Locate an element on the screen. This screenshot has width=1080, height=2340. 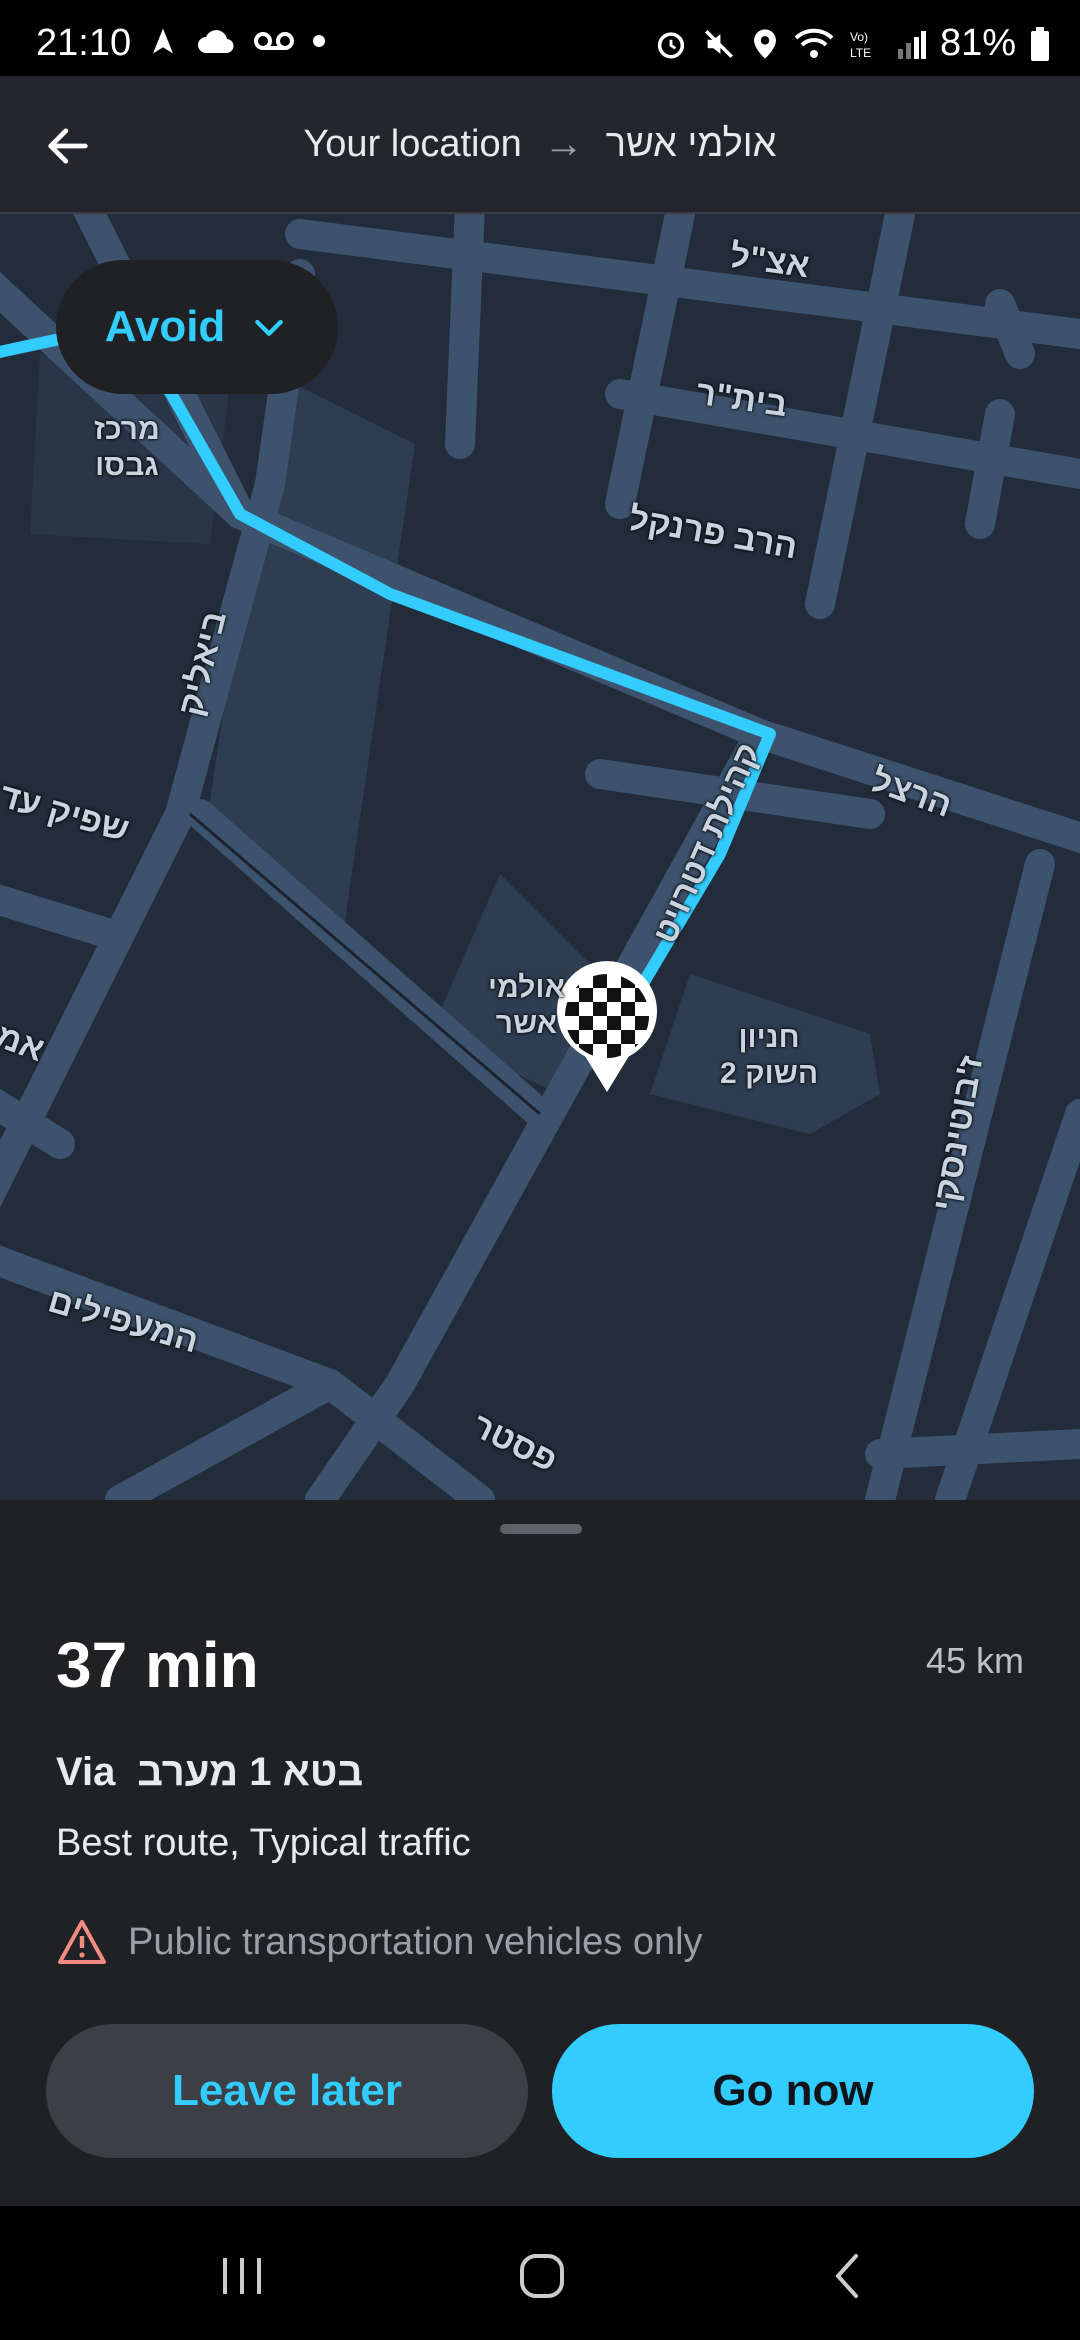
dot-icon is located at coordinates (319, 41).